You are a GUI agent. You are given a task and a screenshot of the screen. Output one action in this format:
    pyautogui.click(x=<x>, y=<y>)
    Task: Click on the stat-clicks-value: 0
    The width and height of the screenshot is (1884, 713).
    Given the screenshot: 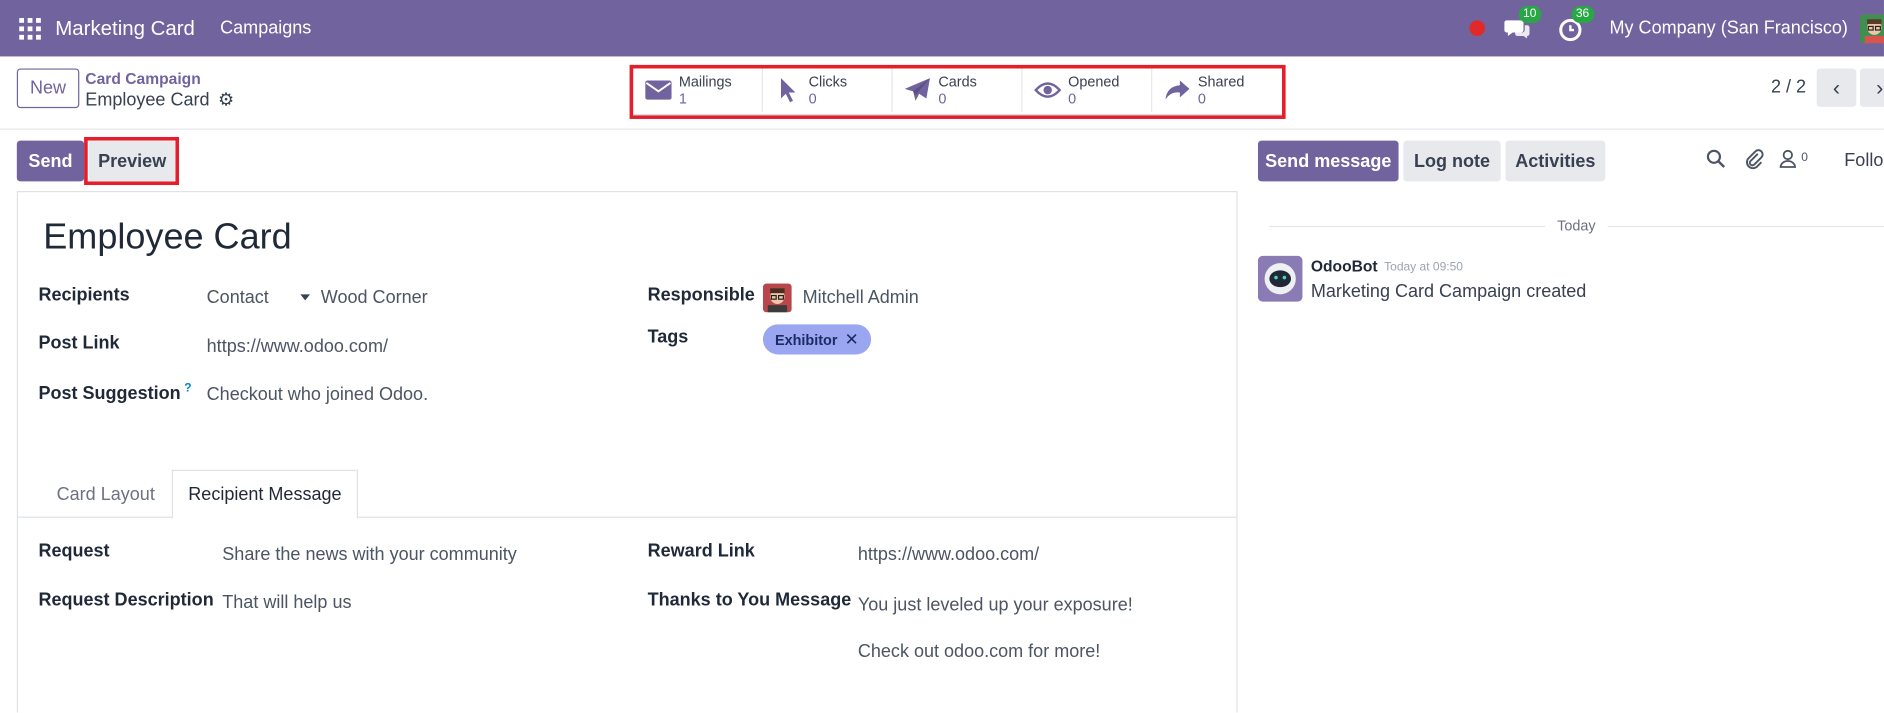 What is the action you would take?
    pyautogui.click(x=812, y=98)
    